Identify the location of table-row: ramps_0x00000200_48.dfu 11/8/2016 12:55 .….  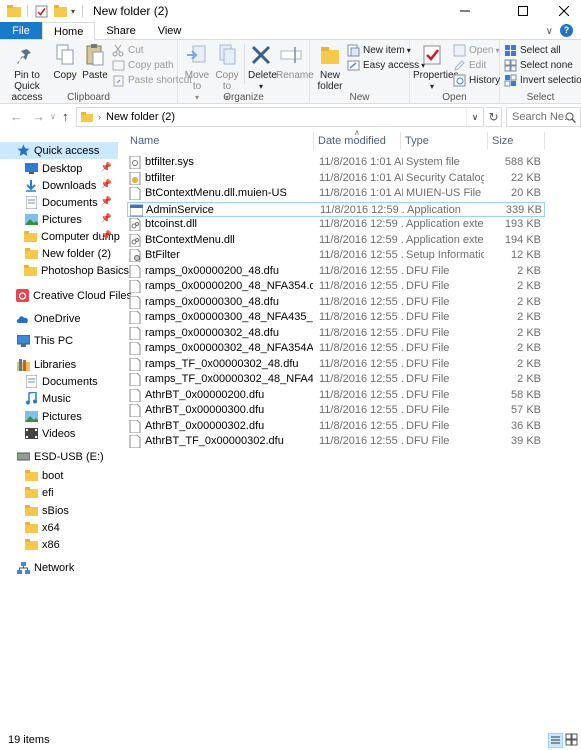
(336, 271).